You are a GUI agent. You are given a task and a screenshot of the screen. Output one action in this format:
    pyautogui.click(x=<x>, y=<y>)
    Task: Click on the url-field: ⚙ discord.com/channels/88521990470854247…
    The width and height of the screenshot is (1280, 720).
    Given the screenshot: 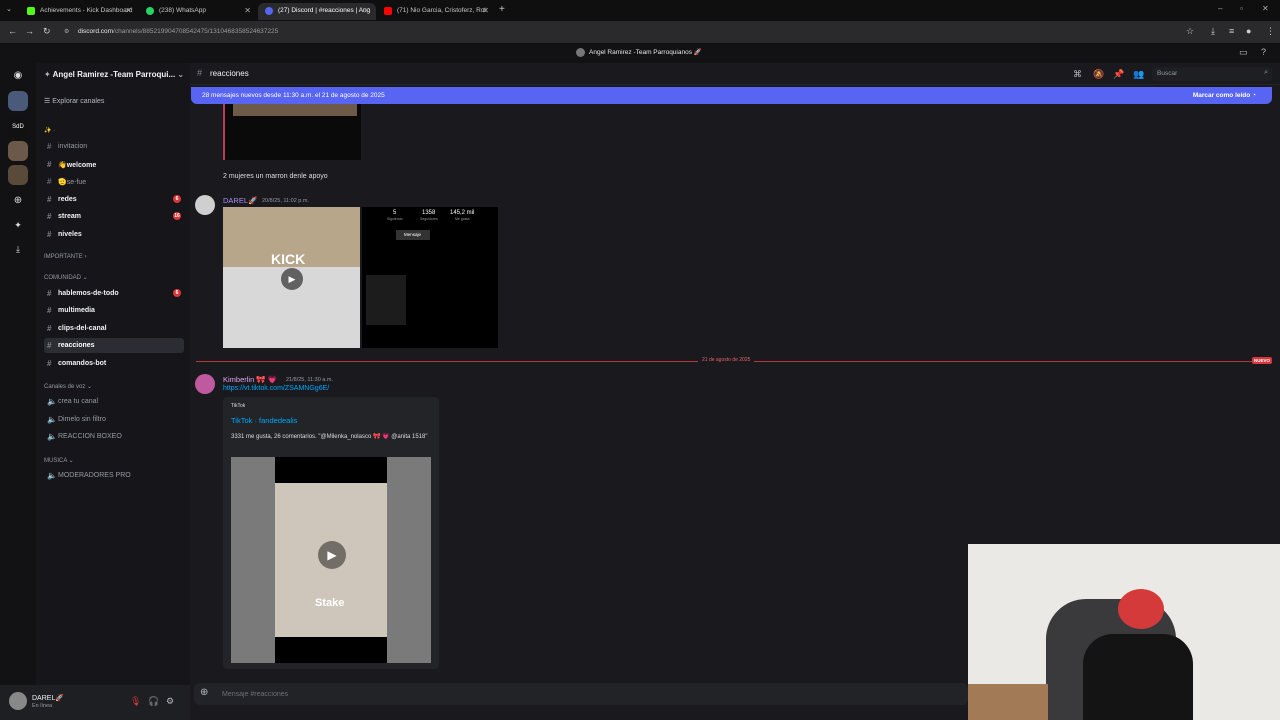 What is the action you would take?
    pyautogui.click(x=631, y=32)
    